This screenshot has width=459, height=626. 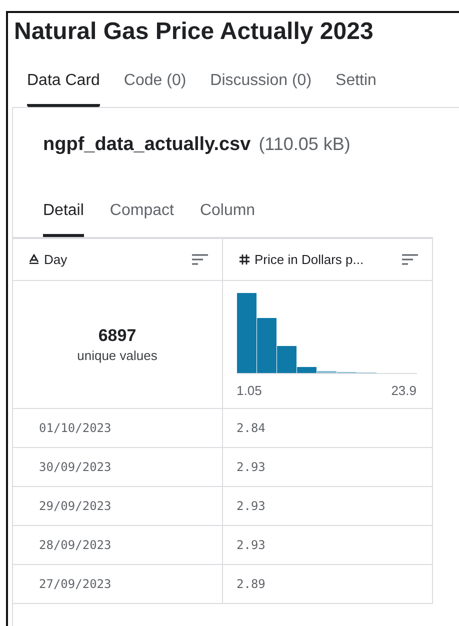 What do you see at coordinates (75, 583) in the screenshot?
I see `table-cell-text: 27/09/2023` at bounding box center [75, 583].